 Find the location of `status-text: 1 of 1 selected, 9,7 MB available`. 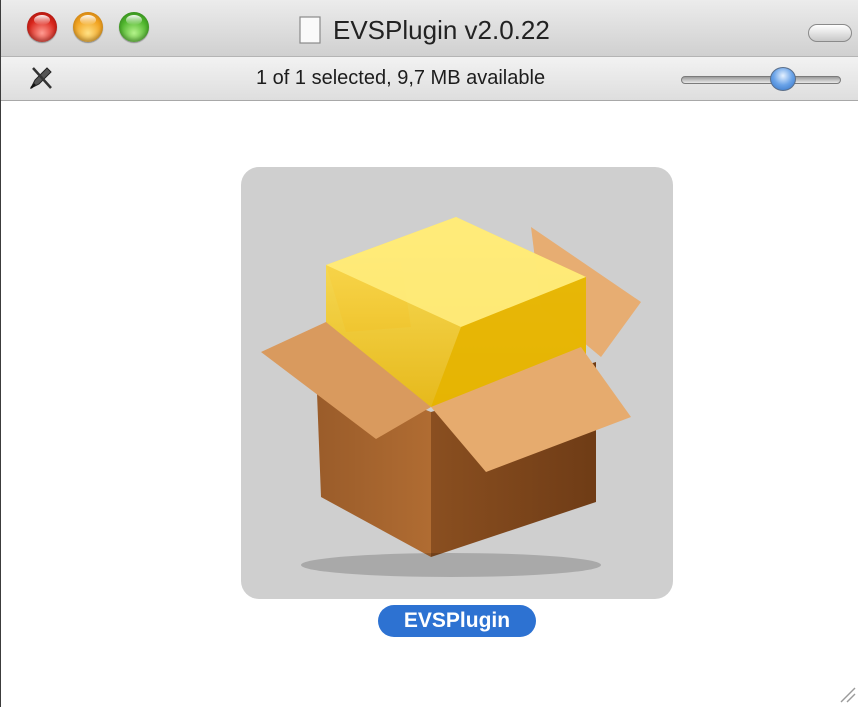

status-text: 1 of 1 selected, 9,7 MB available is located at coordinates (401, 78).